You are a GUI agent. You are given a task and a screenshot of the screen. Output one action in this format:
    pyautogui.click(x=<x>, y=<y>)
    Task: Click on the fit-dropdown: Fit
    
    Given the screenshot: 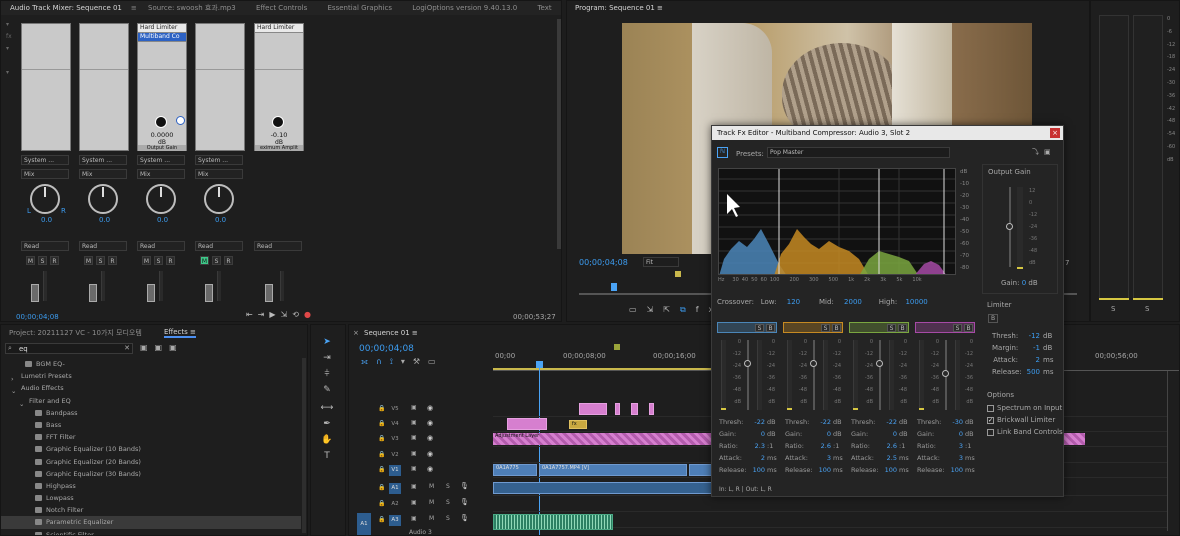 What is the action you would take?
    pyautogui.click(x=661, y=262)
    